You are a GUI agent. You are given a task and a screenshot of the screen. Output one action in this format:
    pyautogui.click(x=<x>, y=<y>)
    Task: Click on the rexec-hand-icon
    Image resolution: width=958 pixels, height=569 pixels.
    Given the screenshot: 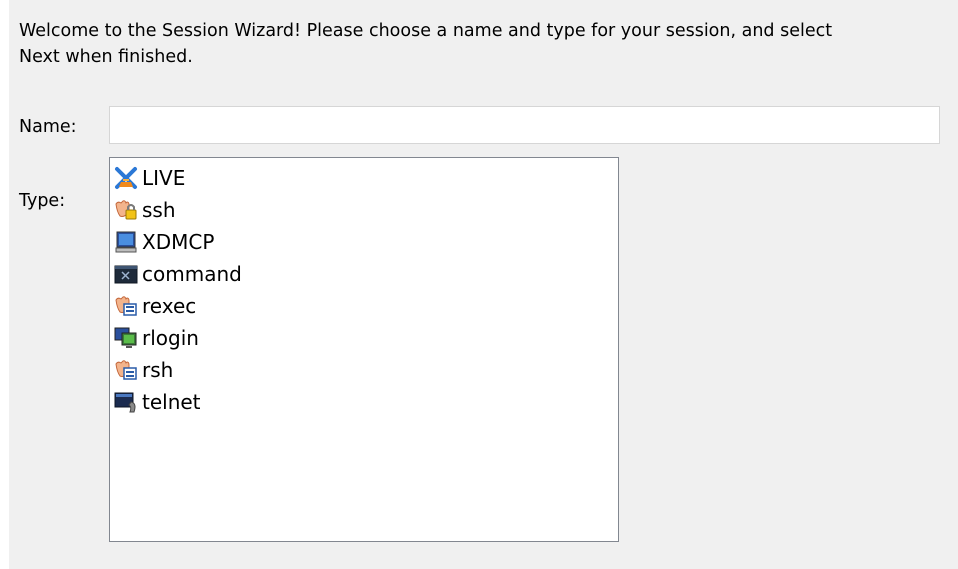 What is the action you would take?
    pyautogui.click(x=126, y=306)
    